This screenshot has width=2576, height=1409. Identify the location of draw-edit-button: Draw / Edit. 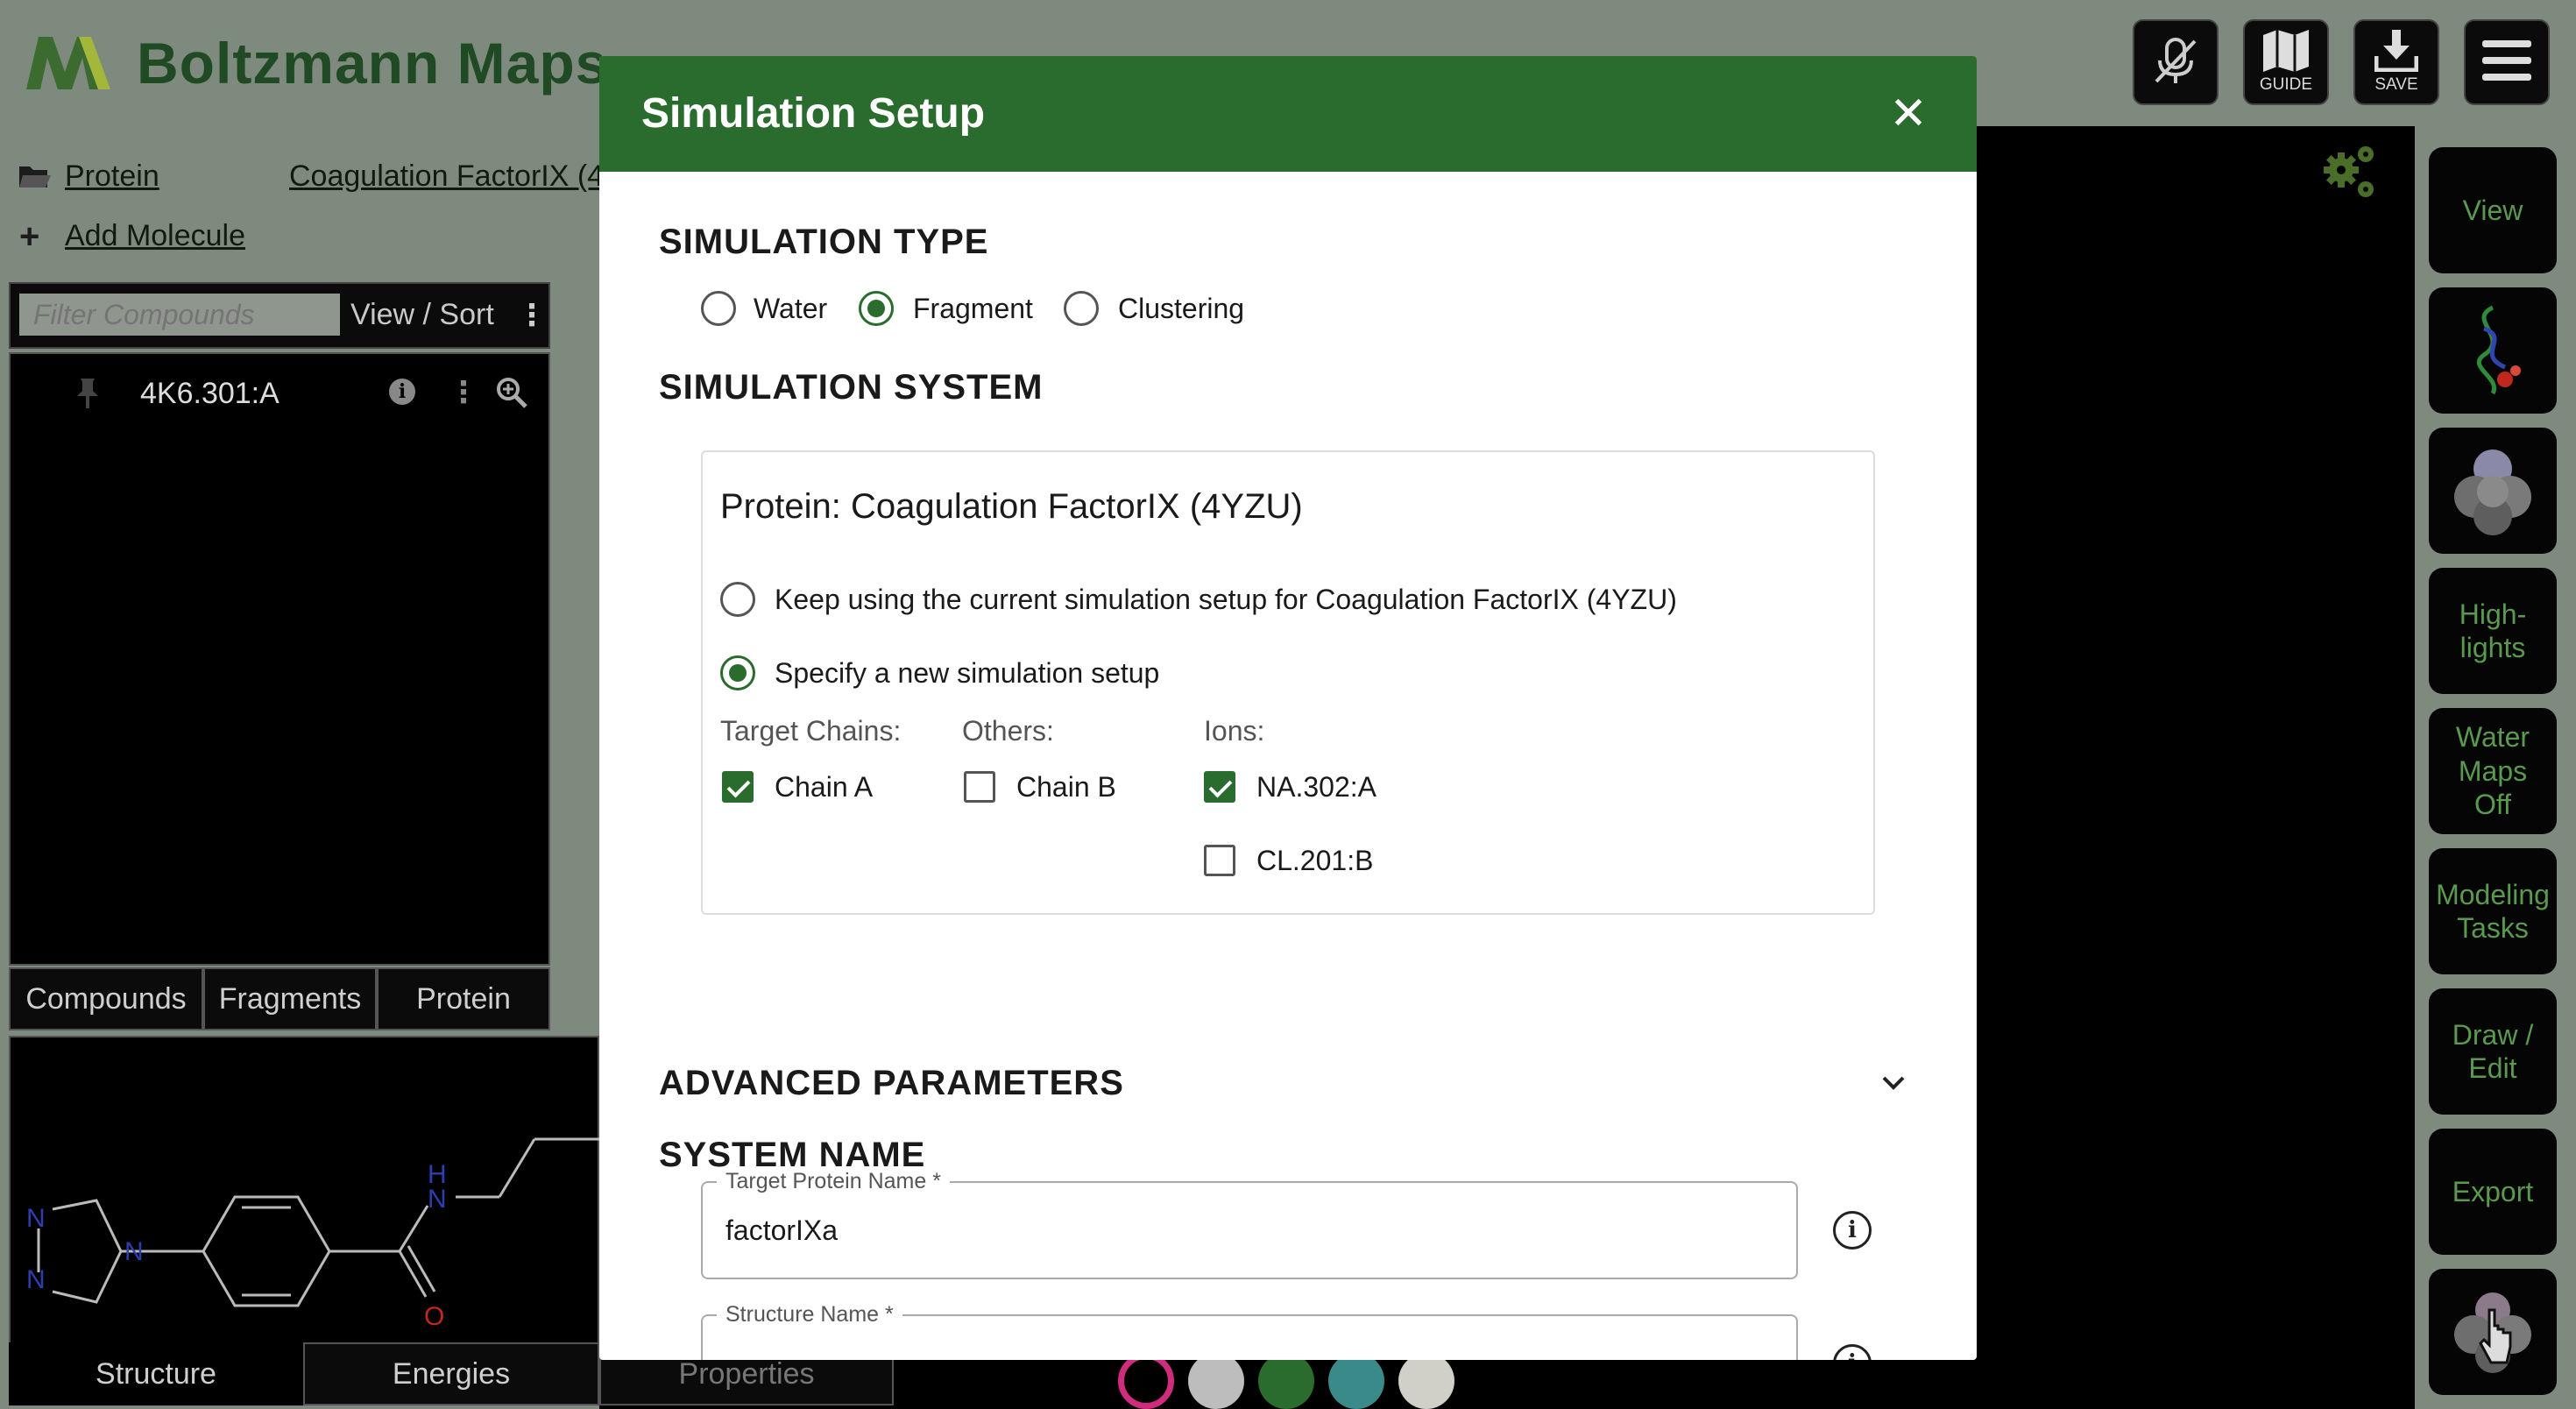
(2493, 1051).